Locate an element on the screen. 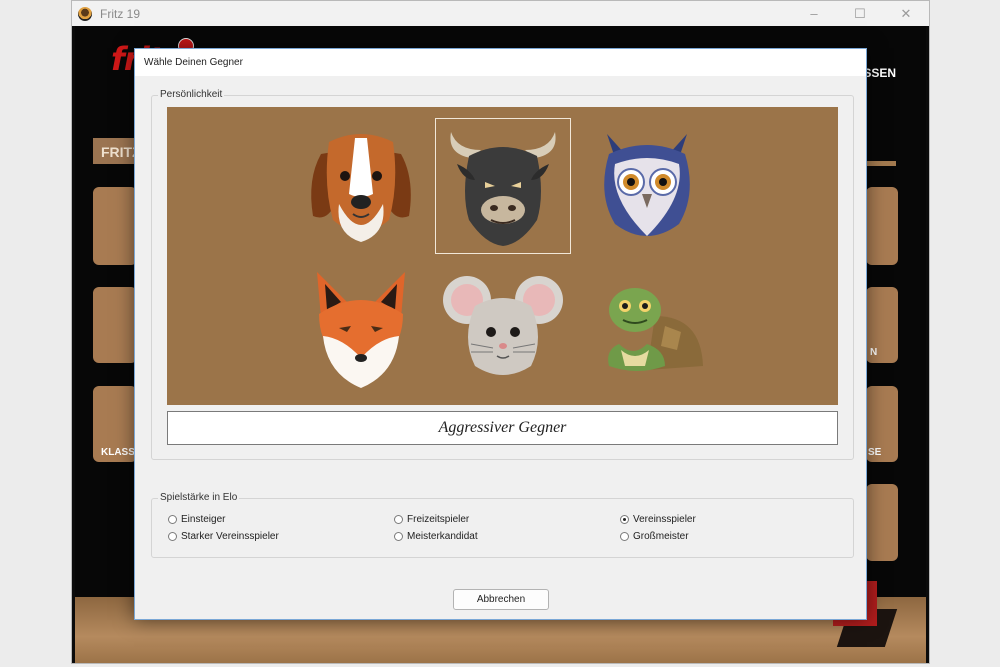 Image resolution: width=1000 pixels, height=667 pixels. owl-icon is located at coordinates (647, 185).